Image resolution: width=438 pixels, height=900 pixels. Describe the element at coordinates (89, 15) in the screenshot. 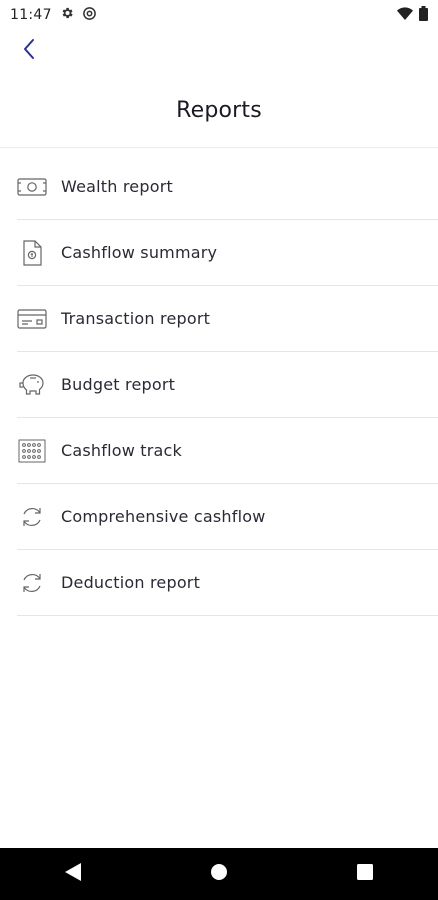

I see `at-sign-icon` at that location.